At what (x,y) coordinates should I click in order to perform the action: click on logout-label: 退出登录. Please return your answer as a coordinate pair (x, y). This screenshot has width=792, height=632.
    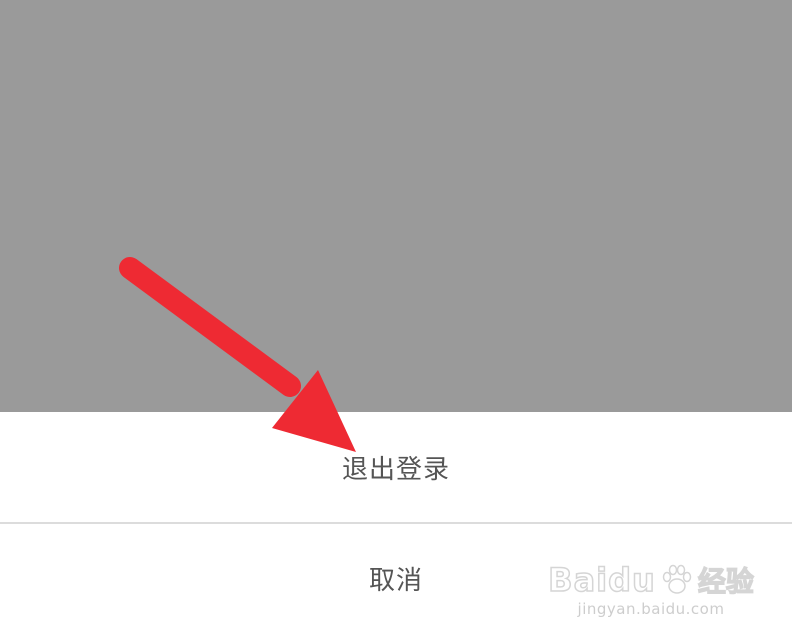
    Looking at the image, I should click on (395, 469).